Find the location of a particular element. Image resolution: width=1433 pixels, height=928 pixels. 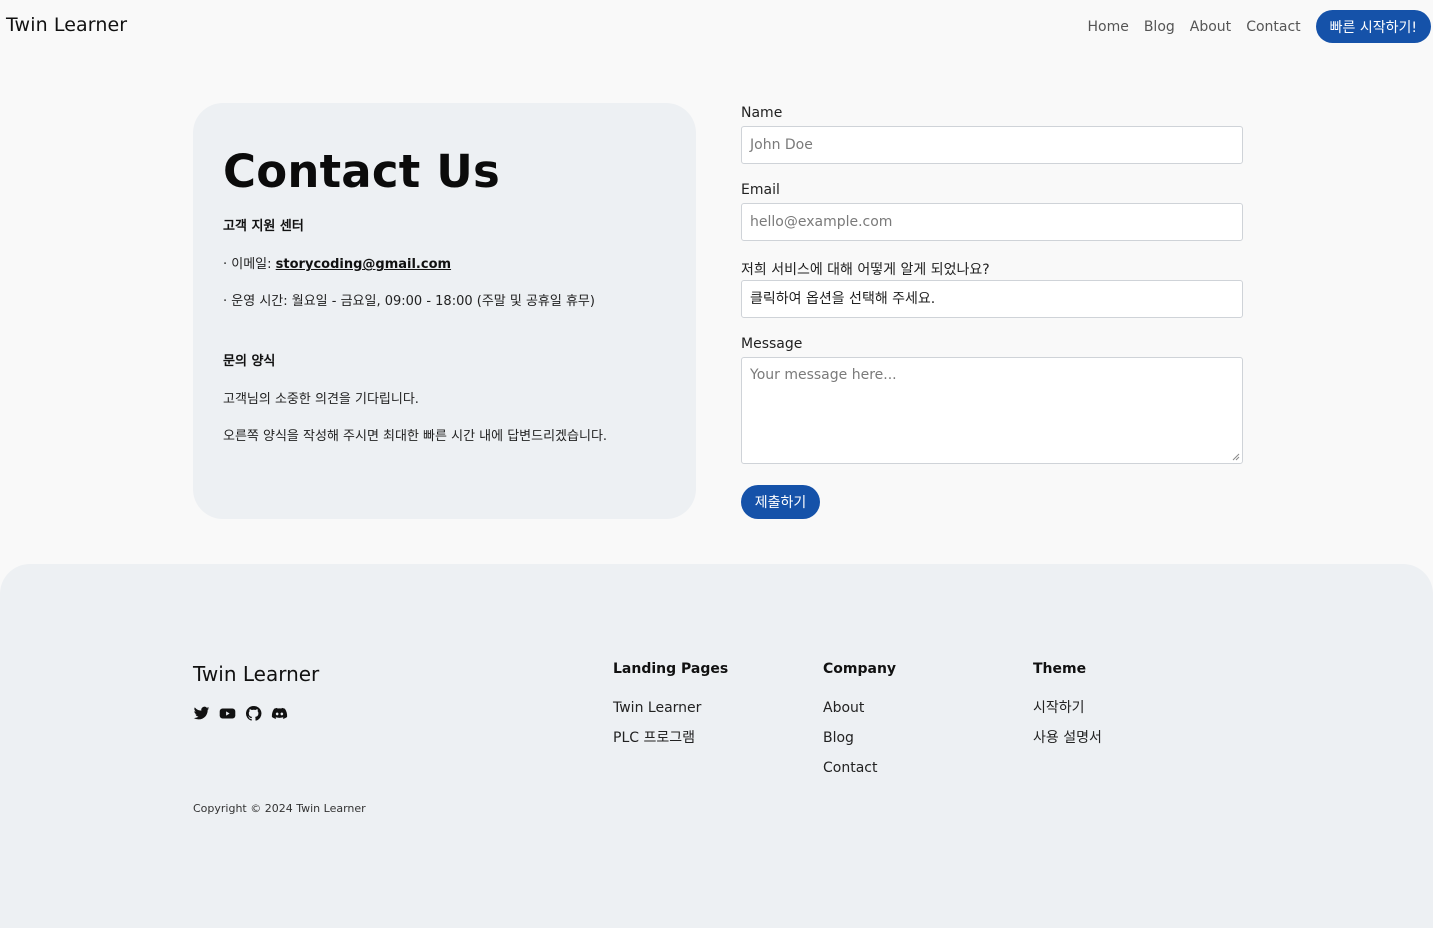

footer-col-landing: Landing Pages Twin Learner PLC 프로그램 is located at coordinates (670, 707).